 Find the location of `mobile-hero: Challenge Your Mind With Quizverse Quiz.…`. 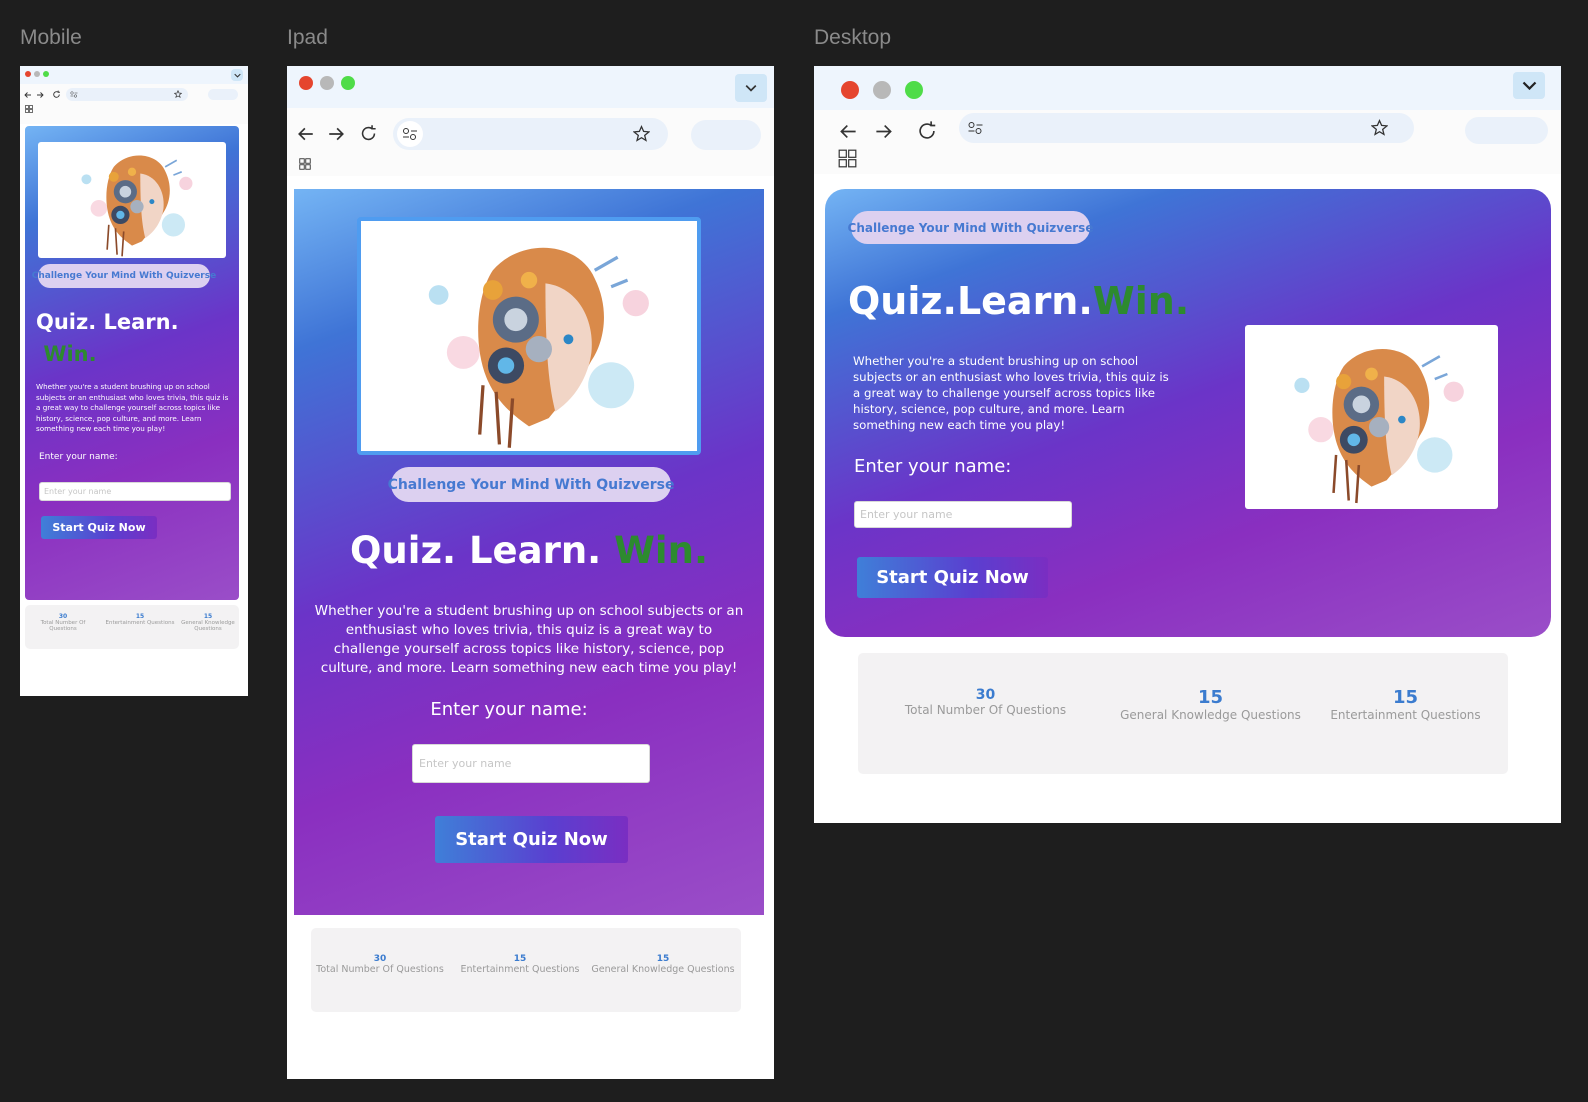

mobile-hero: Challenge Your Mind With Quizverse Quiz.… is located at coordinates (132, 363).